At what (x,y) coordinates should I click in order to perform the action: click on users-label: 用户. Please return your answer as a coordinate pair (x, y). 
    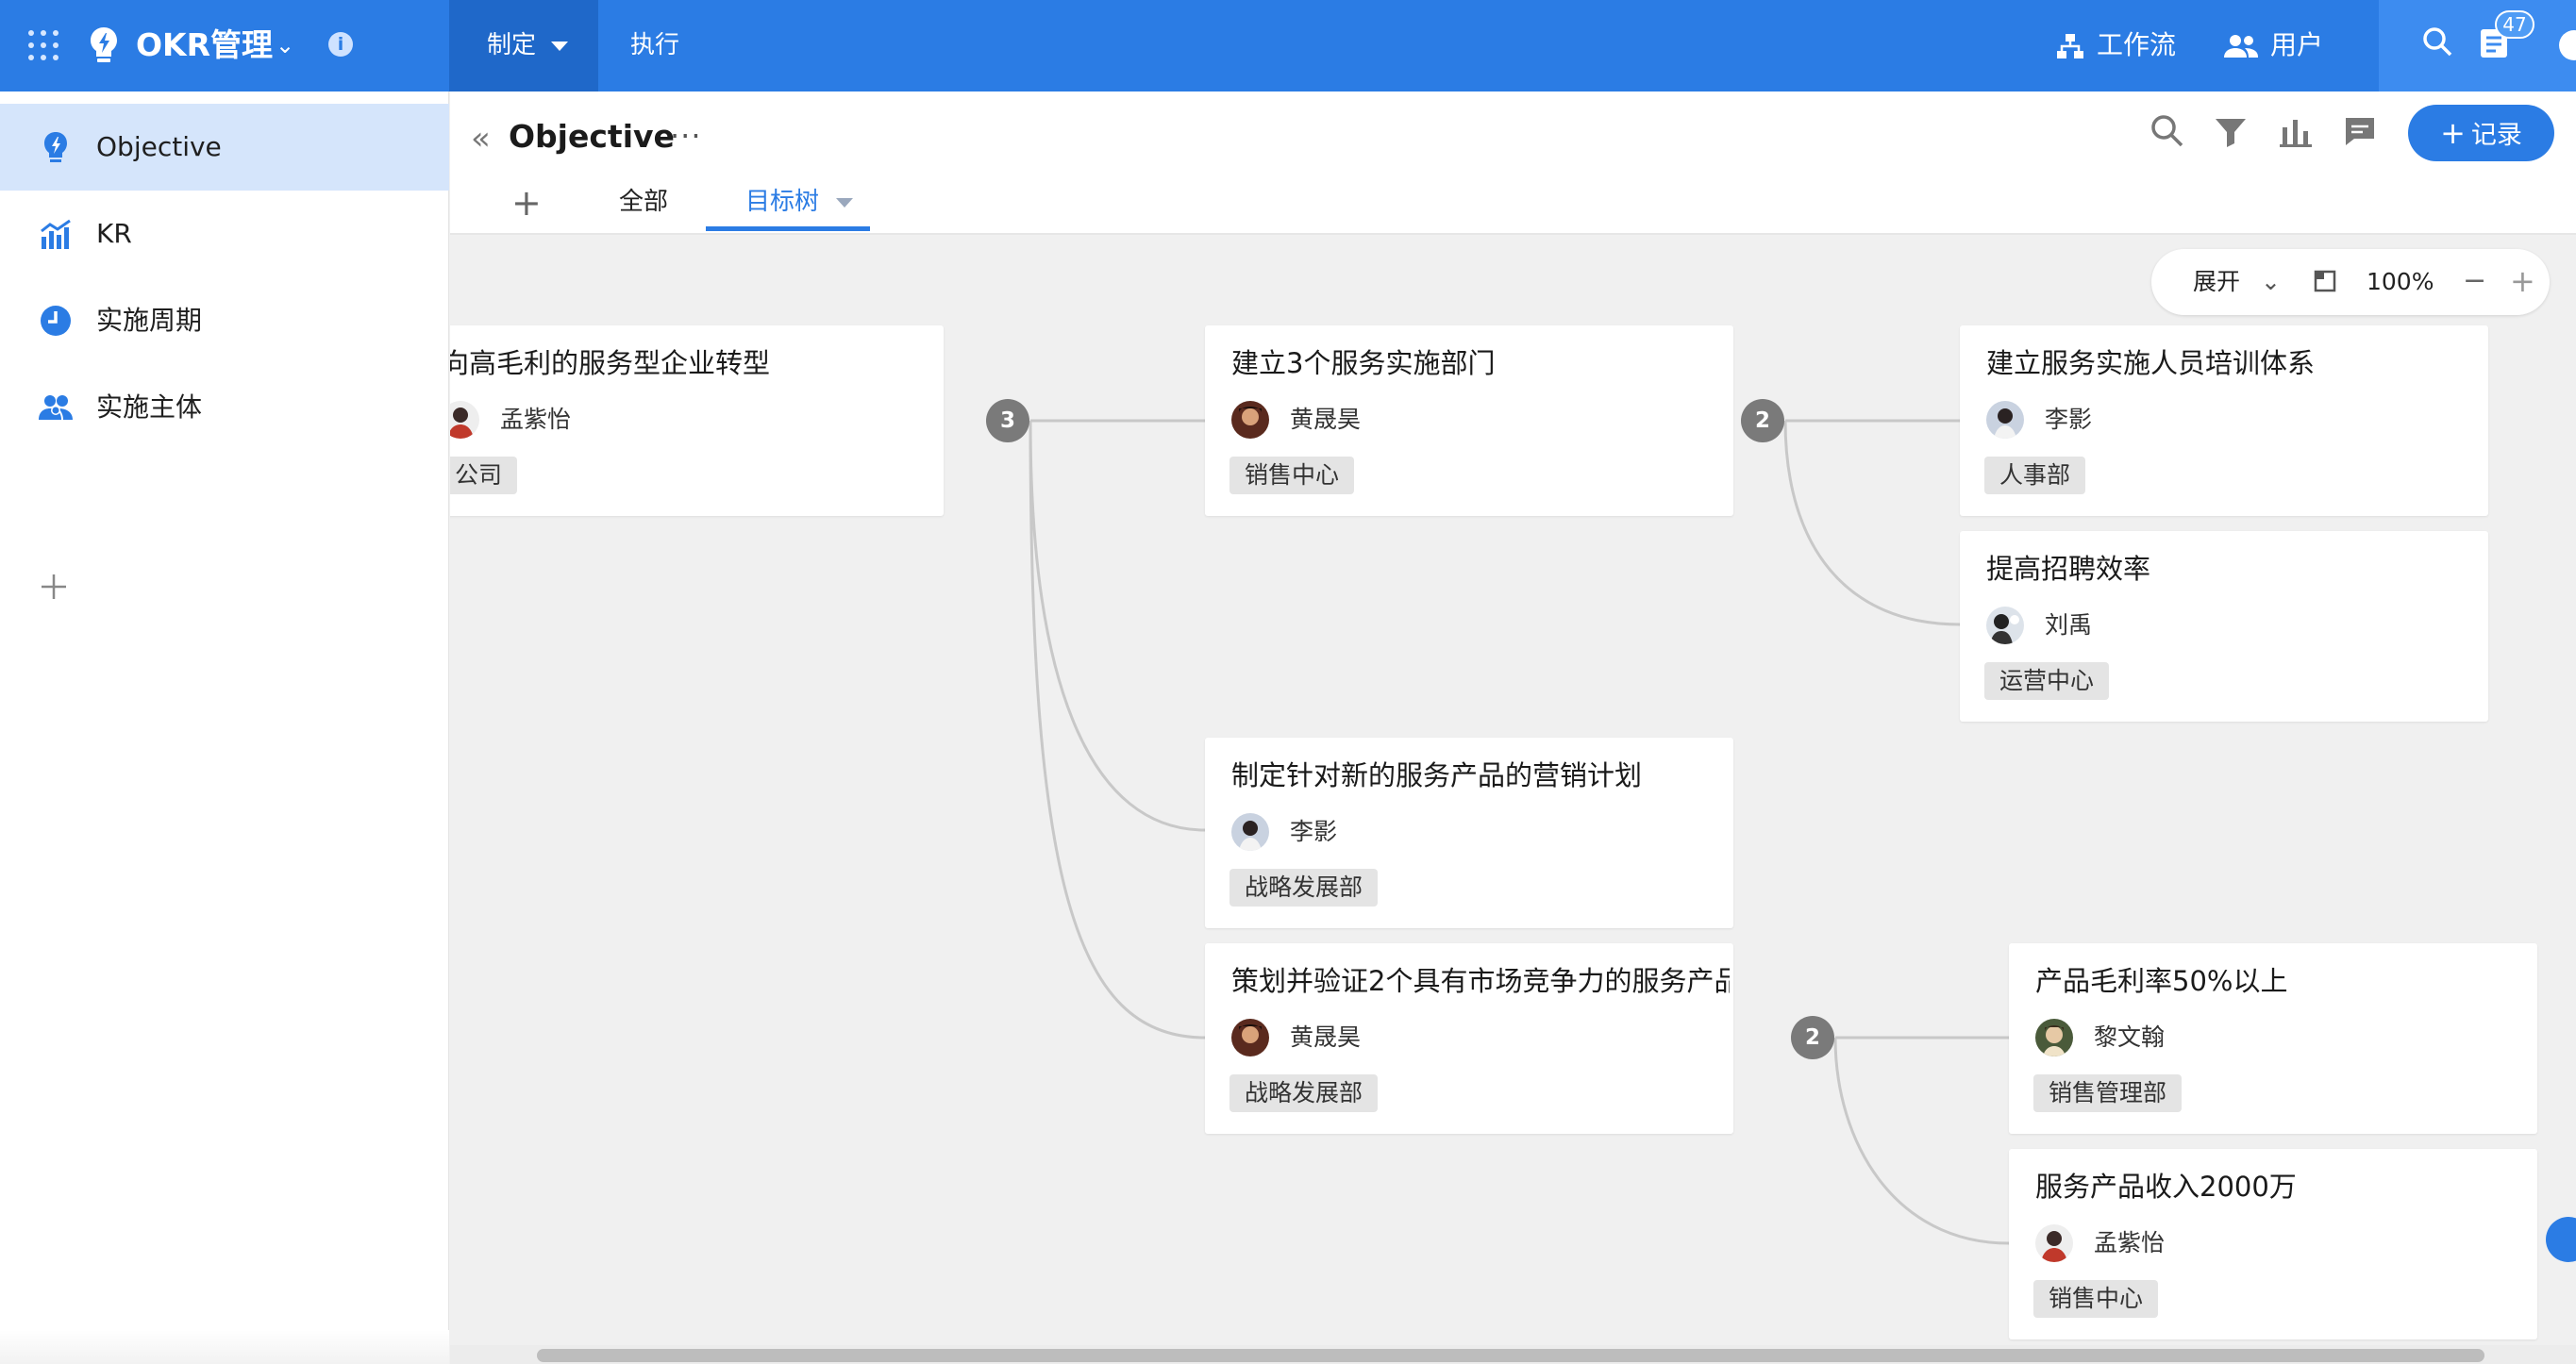
    Looking at the image, I should click on (2297, 44).